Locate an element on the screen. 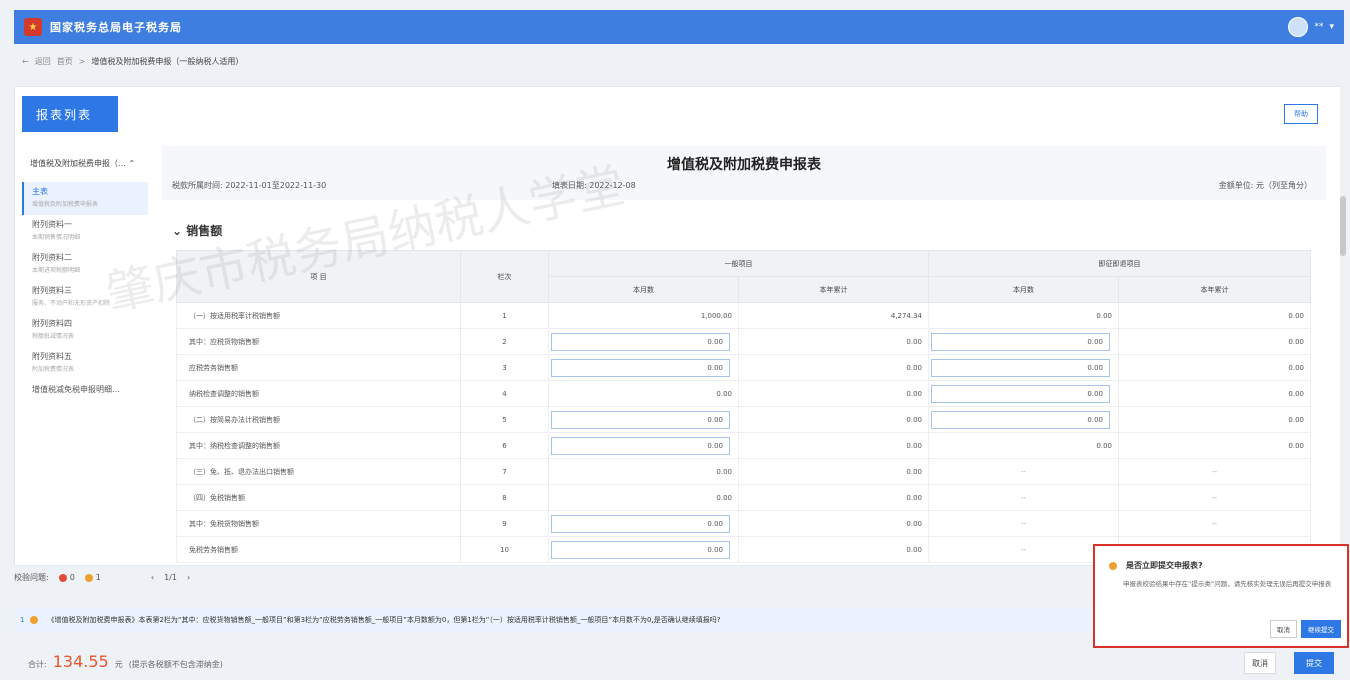 Image resolution: width=1350 pixels, height=680 pixels. sidebar-item-label: 附列资料一 is located at coordinates (52, 224).